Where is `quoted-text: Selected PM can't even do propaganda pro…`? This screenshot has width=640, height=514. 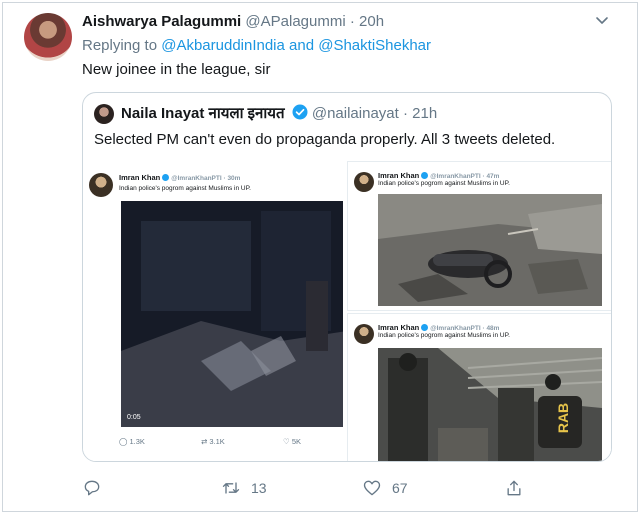 quoted-text: Selected PM can't even do propaganda pro… is located at coordinates (325, 139).